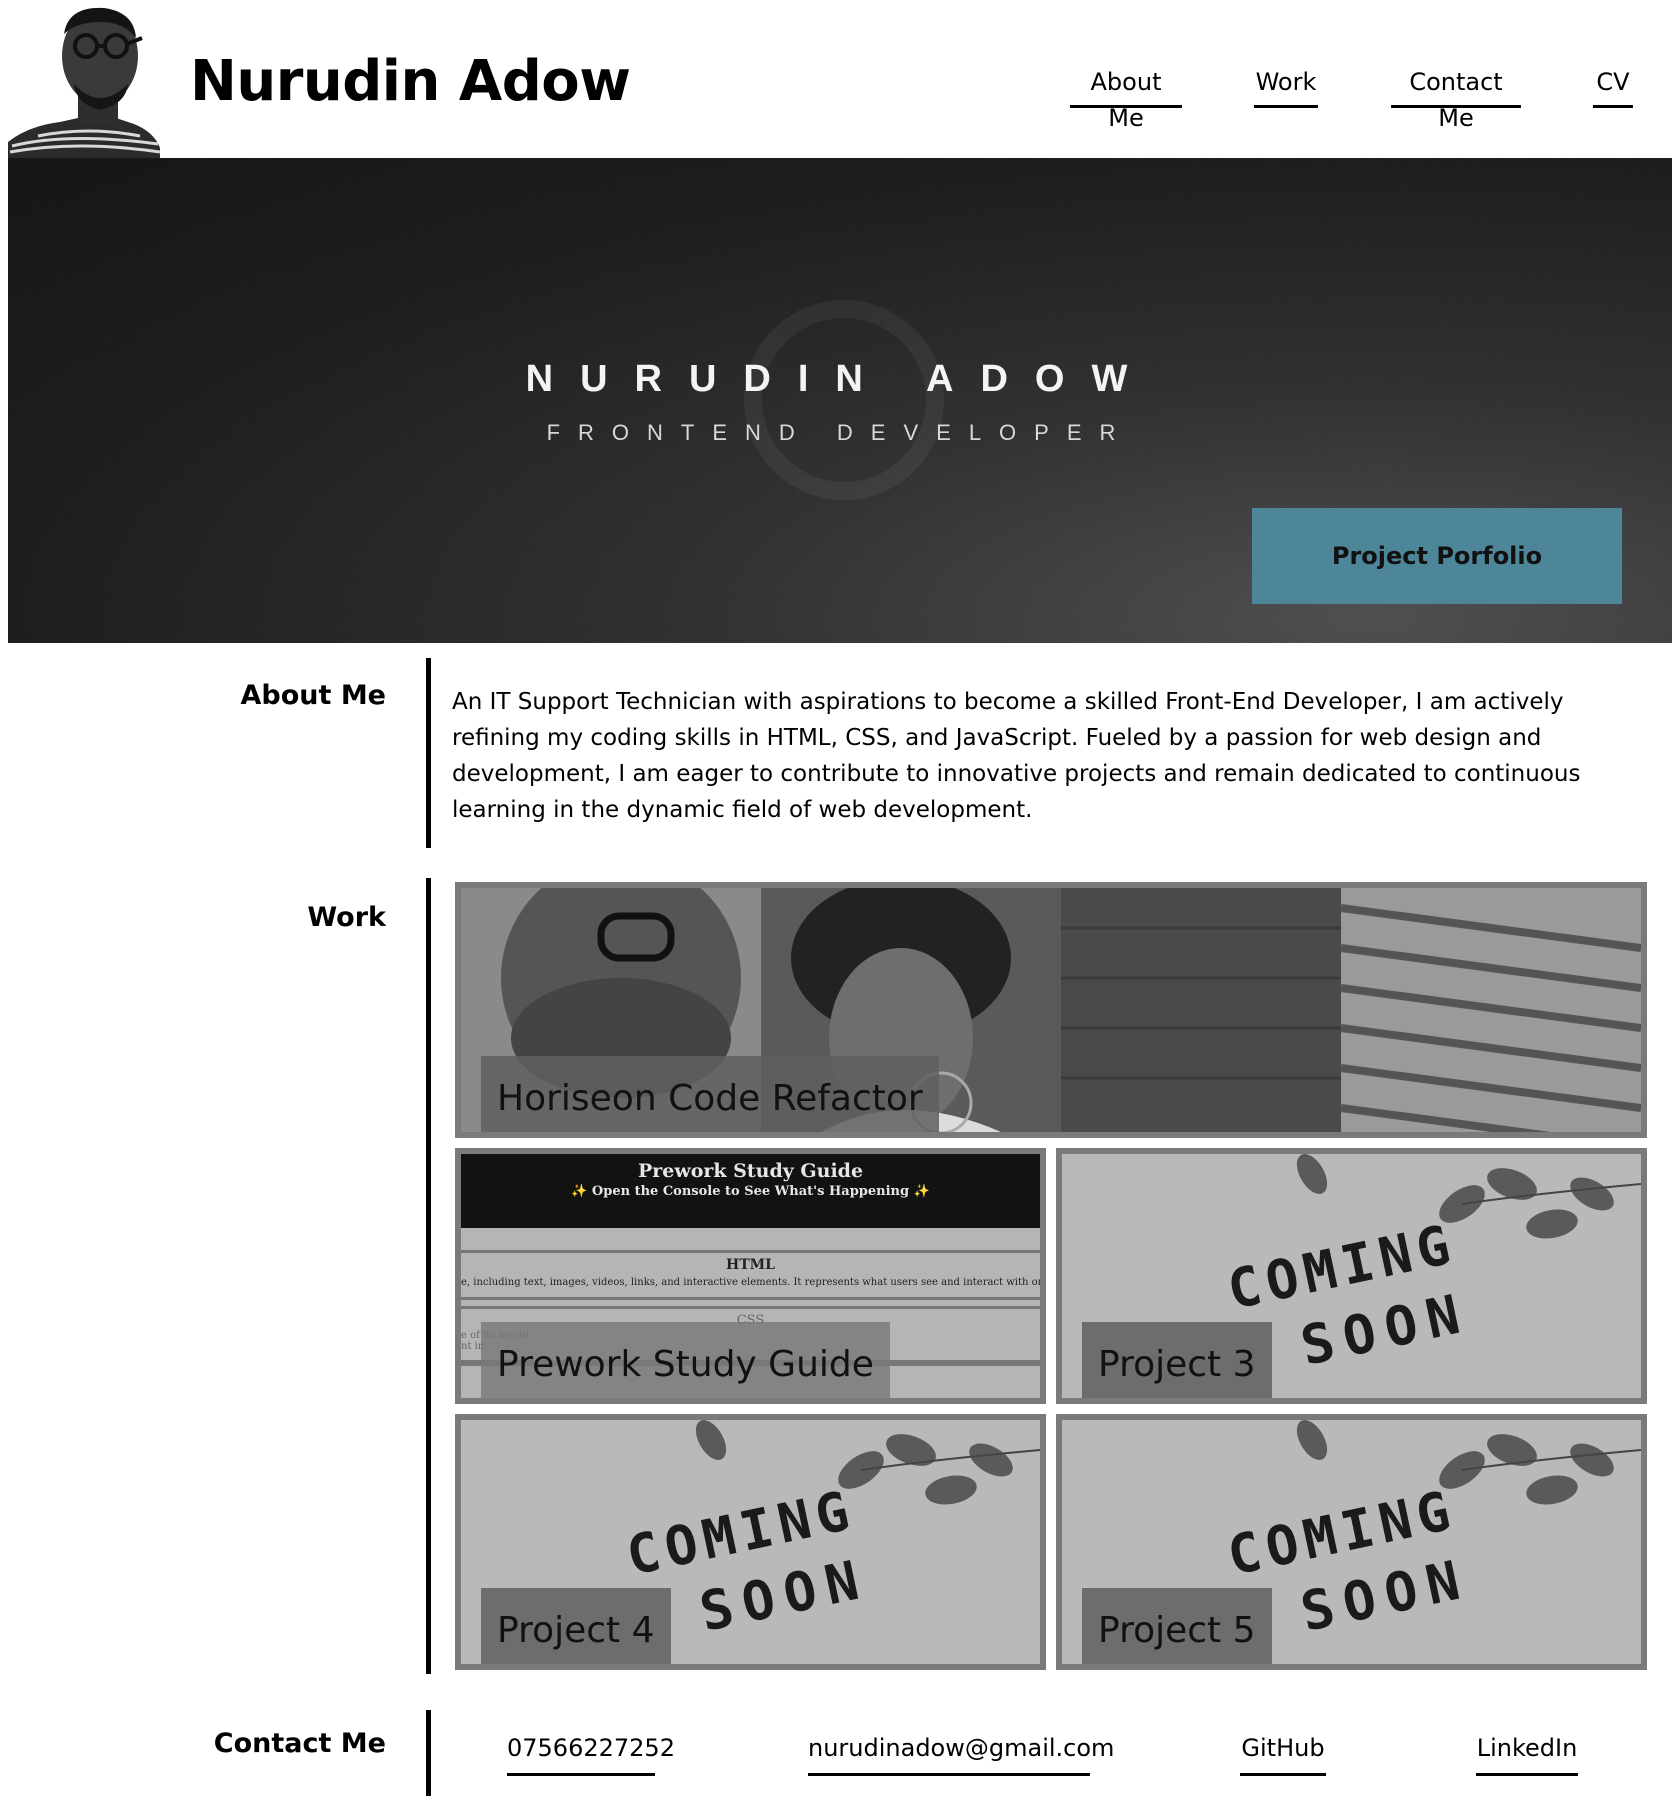 The width and height of the screenshot is (1680, 1818). Describe the element at coordinates (840, 79) in the screenshot. I see `site-header: Nurudin Adow About Me Work Contact Me CV` at that location.